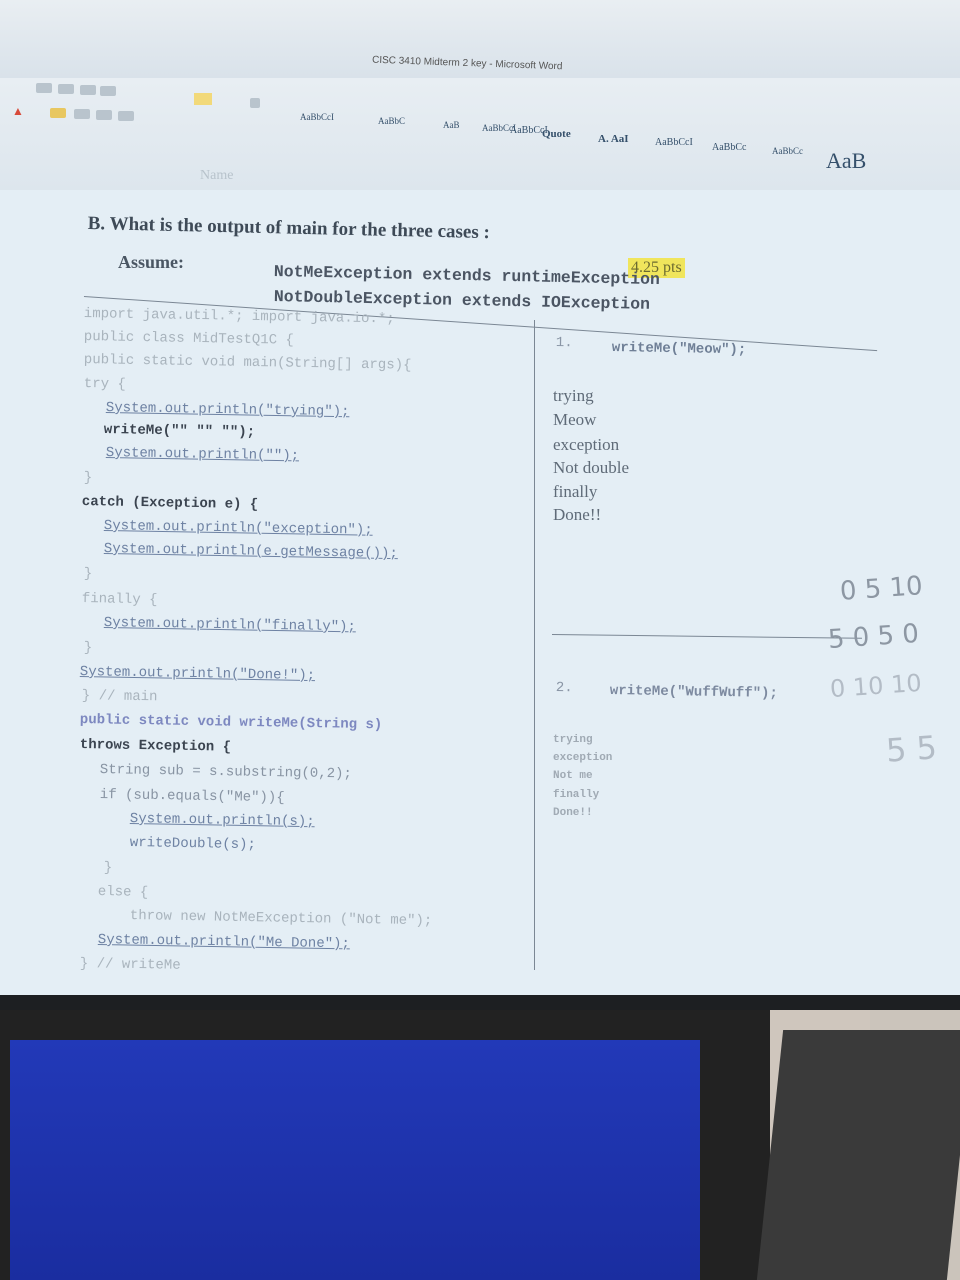 The width and height of the screenshot is (960, 1280). Describe the element at coordinates (911, 749) in the screenshot. I see `handwritten-score: 5 5` at that location.